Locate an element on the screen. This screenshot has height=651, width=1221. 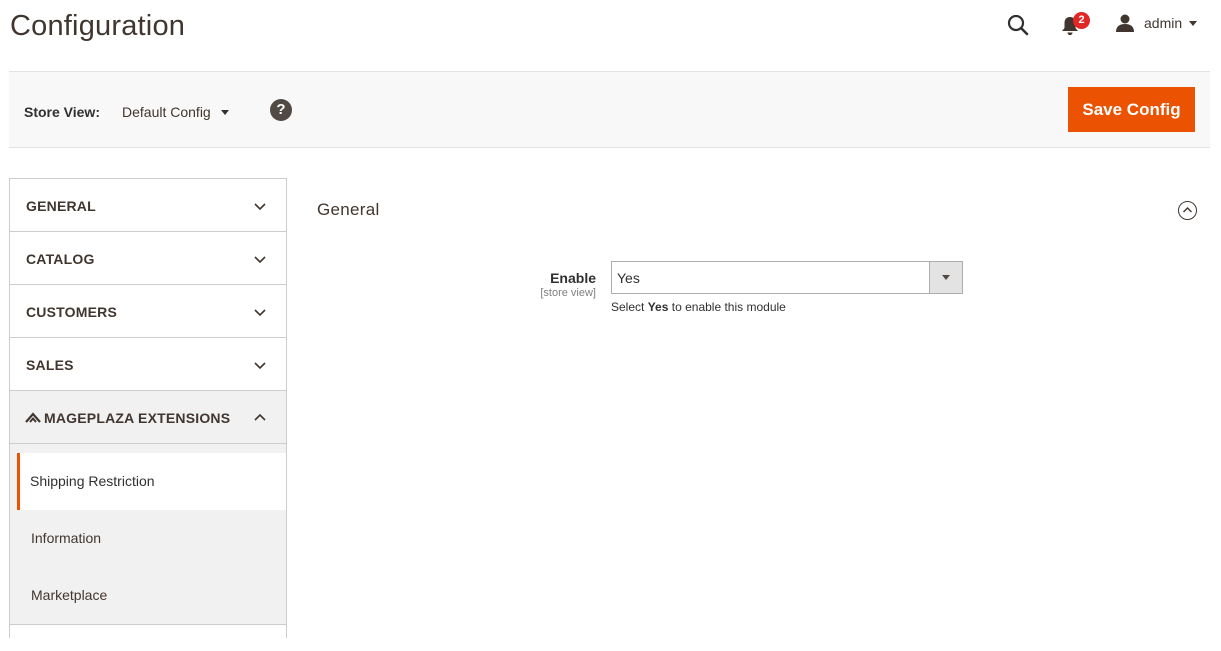
save-config-button: Save Config is located at coordinates (1131, 109).